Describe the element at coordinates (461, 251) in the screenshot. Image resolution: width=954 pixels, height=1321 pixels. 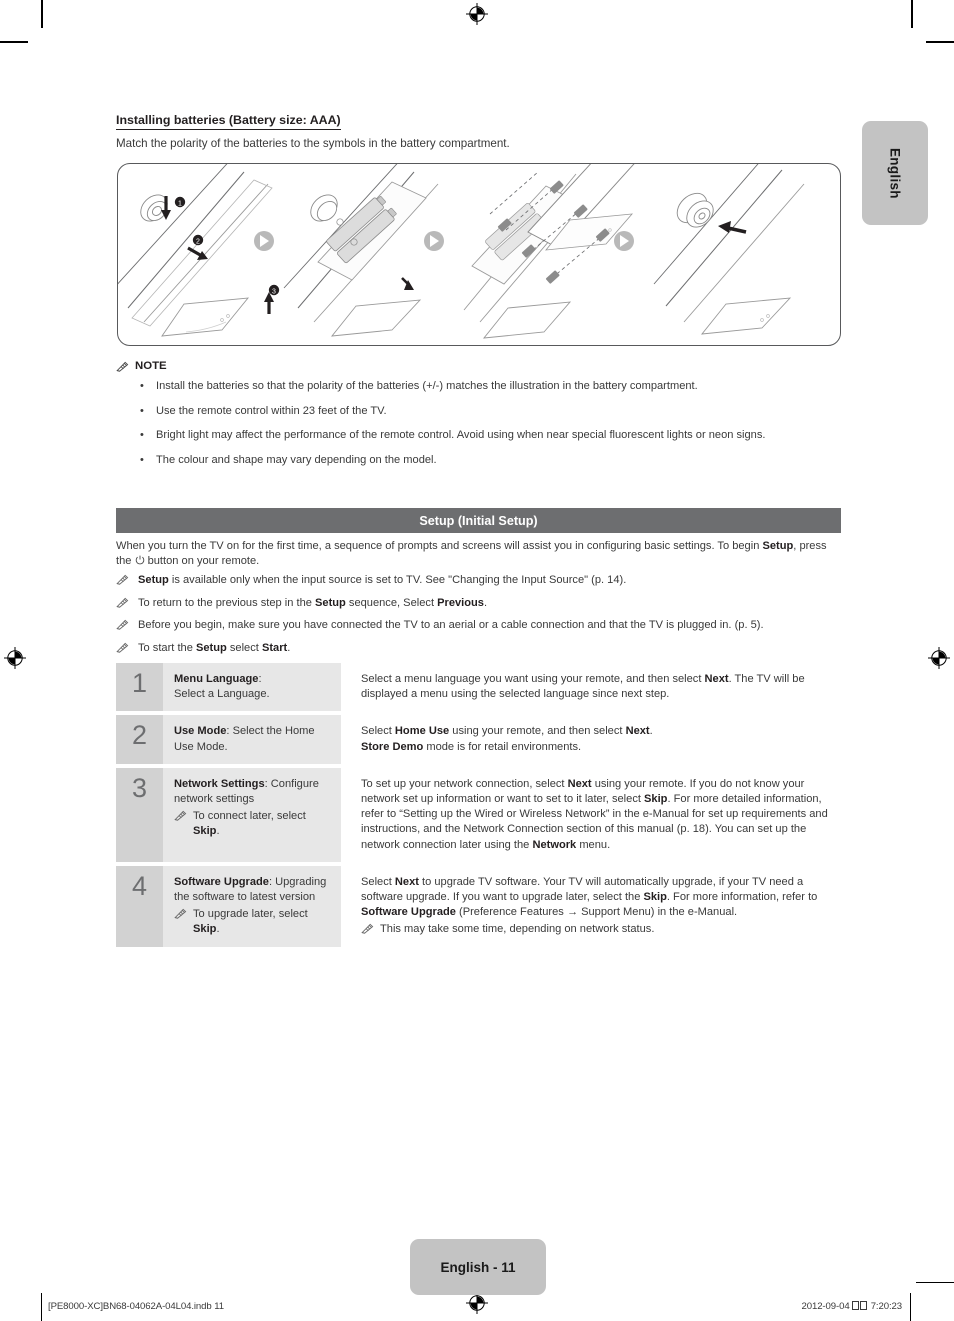
I see `remote-control-battery-diagram: 1 2 3` at that location.